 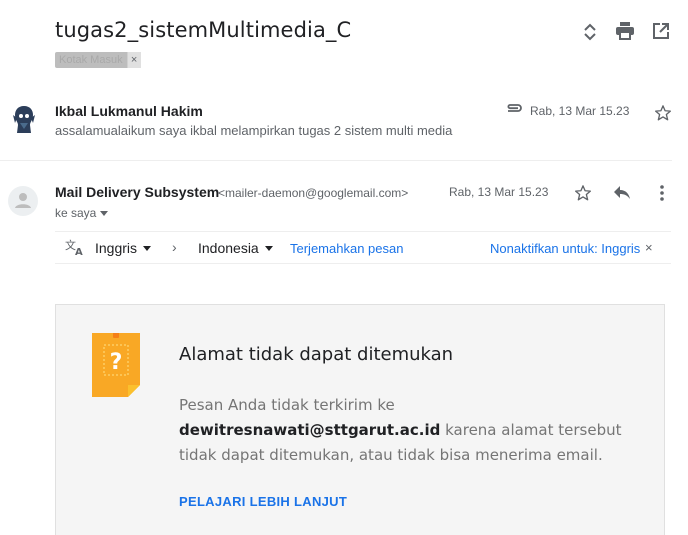 I want to click on sender-avatar, so click(x=24, y=120).